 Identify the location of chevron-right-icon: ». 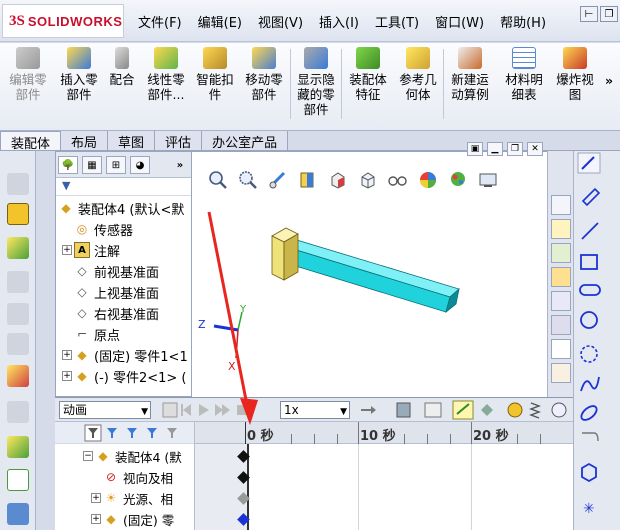
(180, 165).